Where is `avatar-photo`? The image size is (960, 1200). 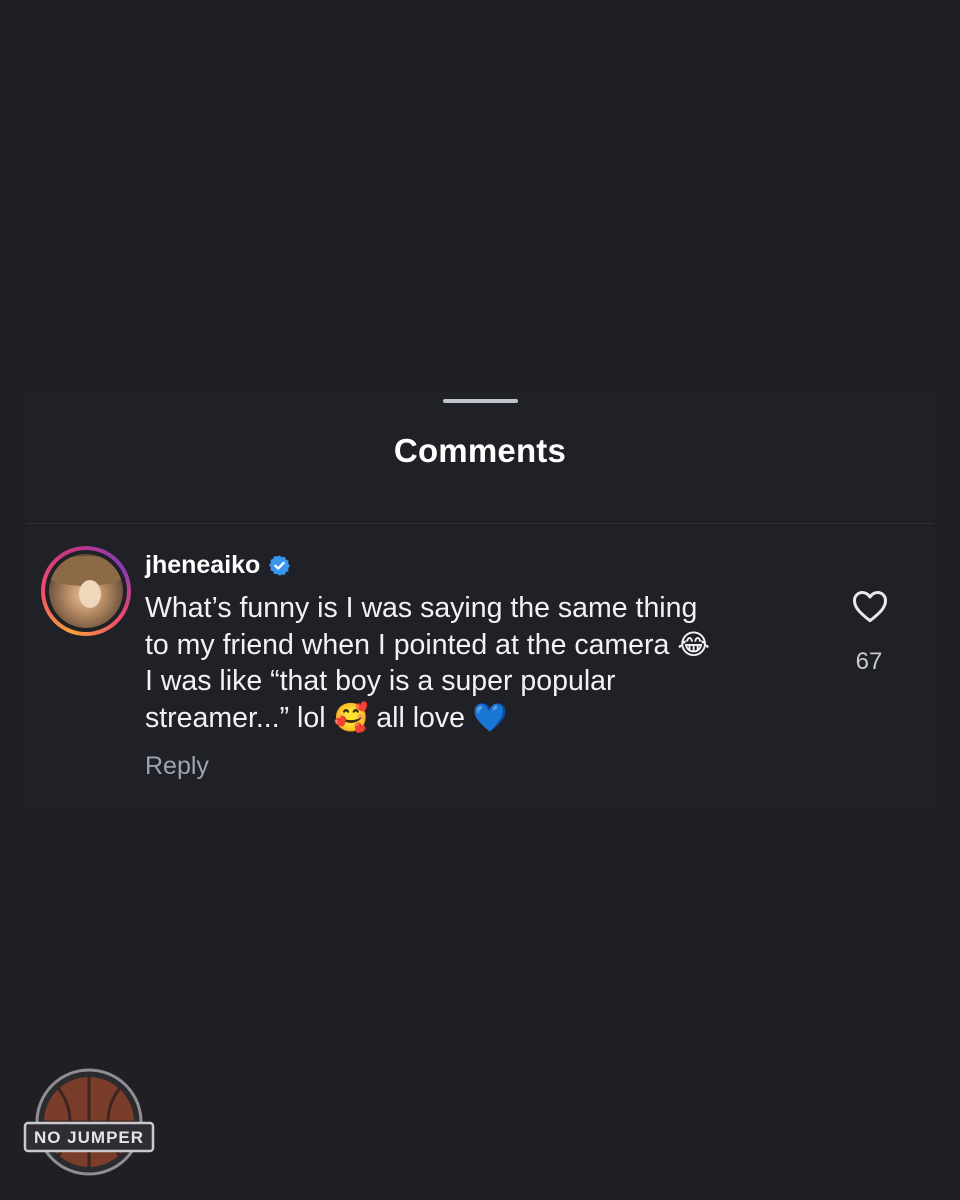 avatar-photo is located at coordinates (86, 591).